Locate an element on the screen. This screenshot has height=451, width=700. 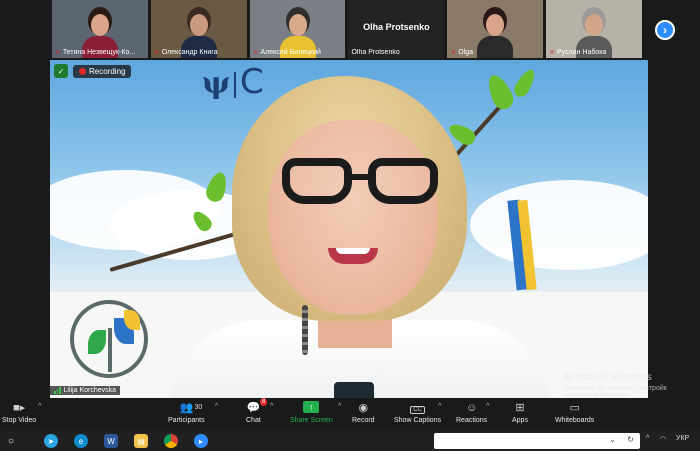
participant-display-name: Olha Protsenko is located at coordinates (396, 27).